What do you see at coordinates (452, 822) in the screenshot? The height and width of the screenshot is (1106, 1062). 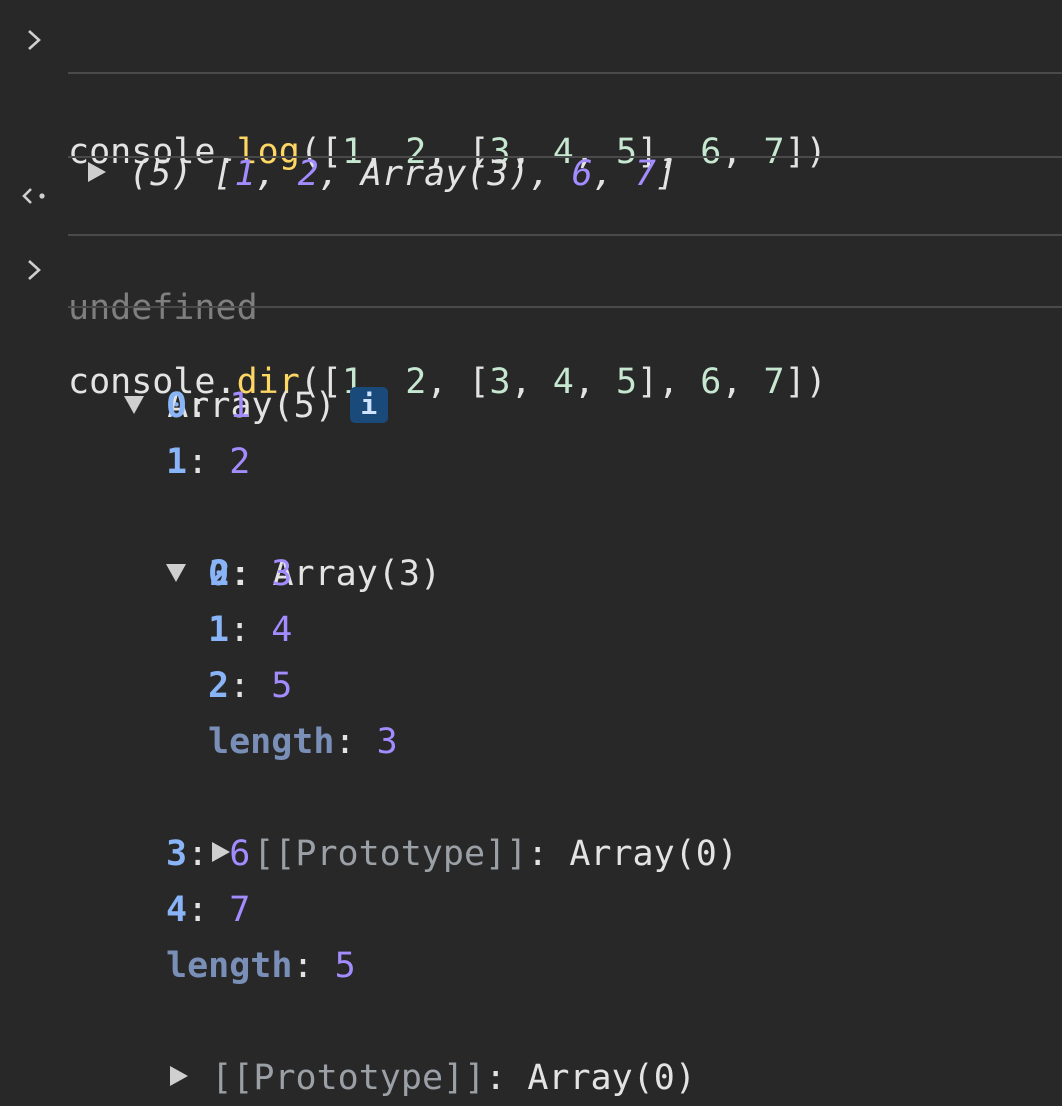 I see `nested-prototype: [[Prototype]]: Array(0)` at bounding box center [452, 822].